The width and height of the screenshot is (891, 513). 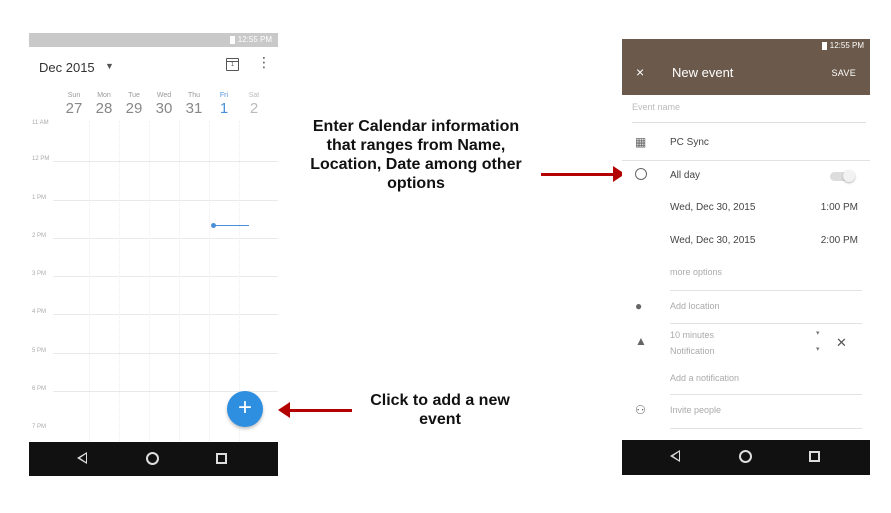 I want to click on calendar-account-row: ▦ PC Sync, so click(x=746, y=145).